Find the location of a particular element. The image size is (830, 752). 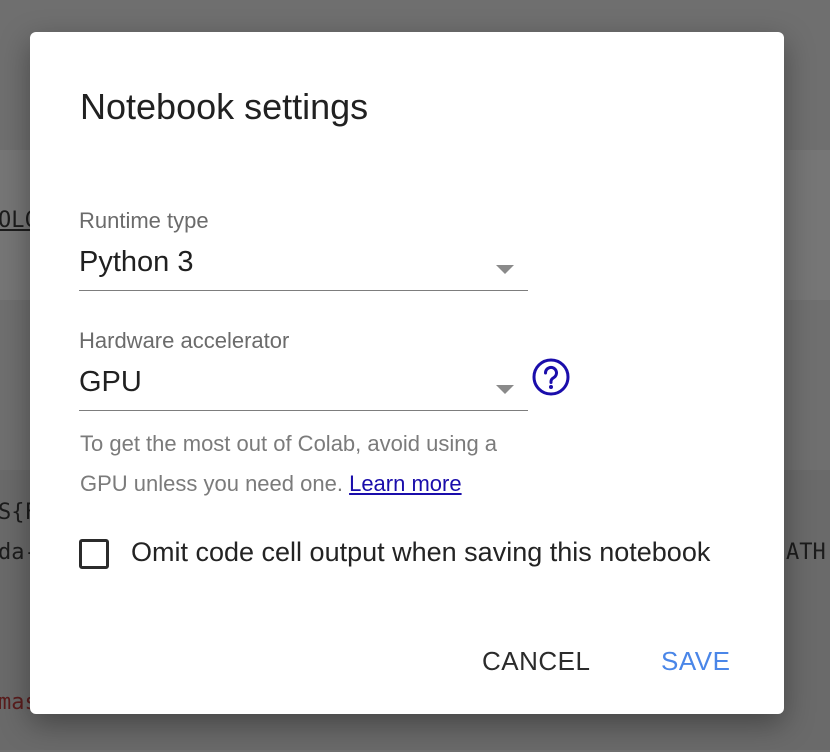

runtime-type-select: Python 3 is located at coordinates (303, 264).